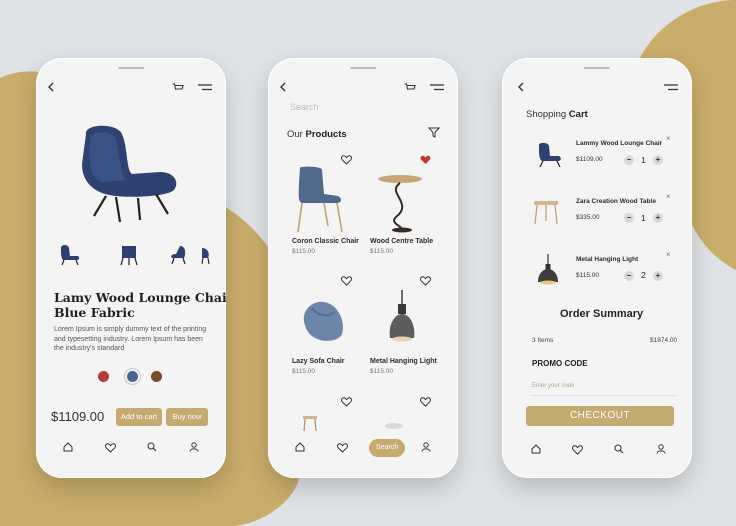  I want to click on classic-chair-image, so click(319, 200).